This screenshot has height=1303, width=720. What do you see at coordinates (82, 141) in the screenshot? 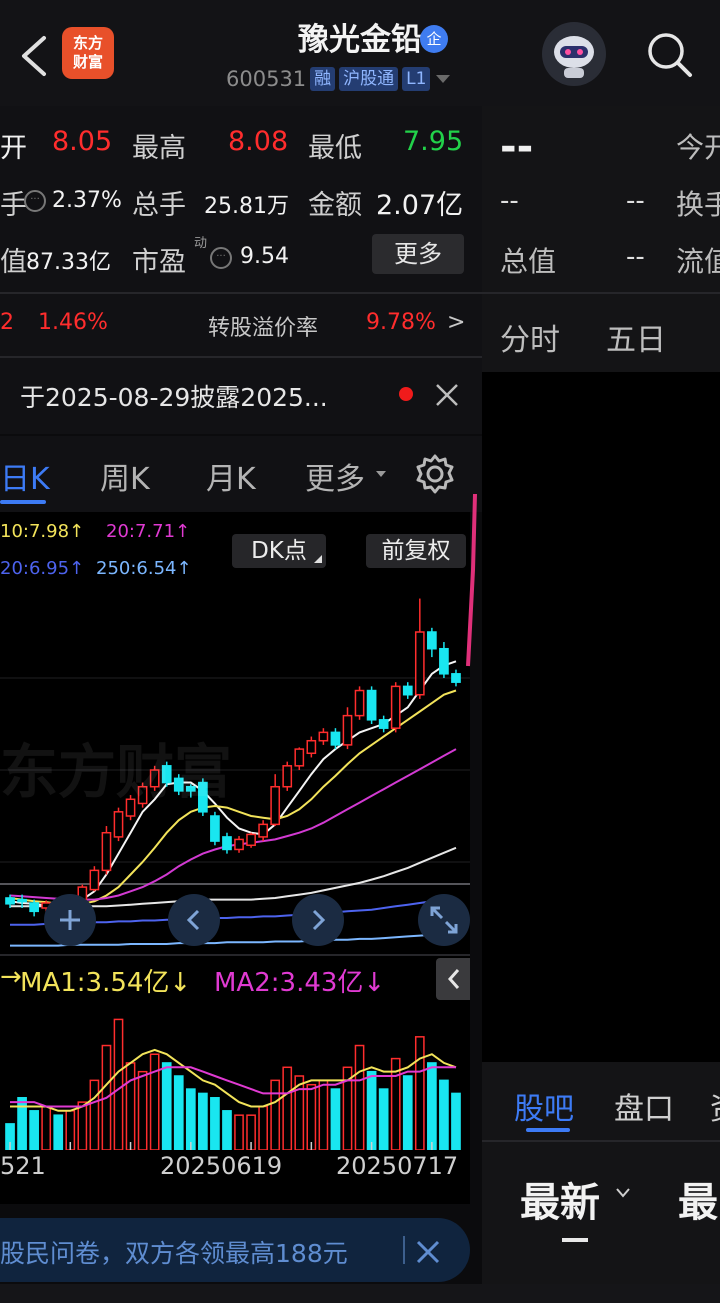
I see `open-value: 8.05` at bounding box center [82, 141].